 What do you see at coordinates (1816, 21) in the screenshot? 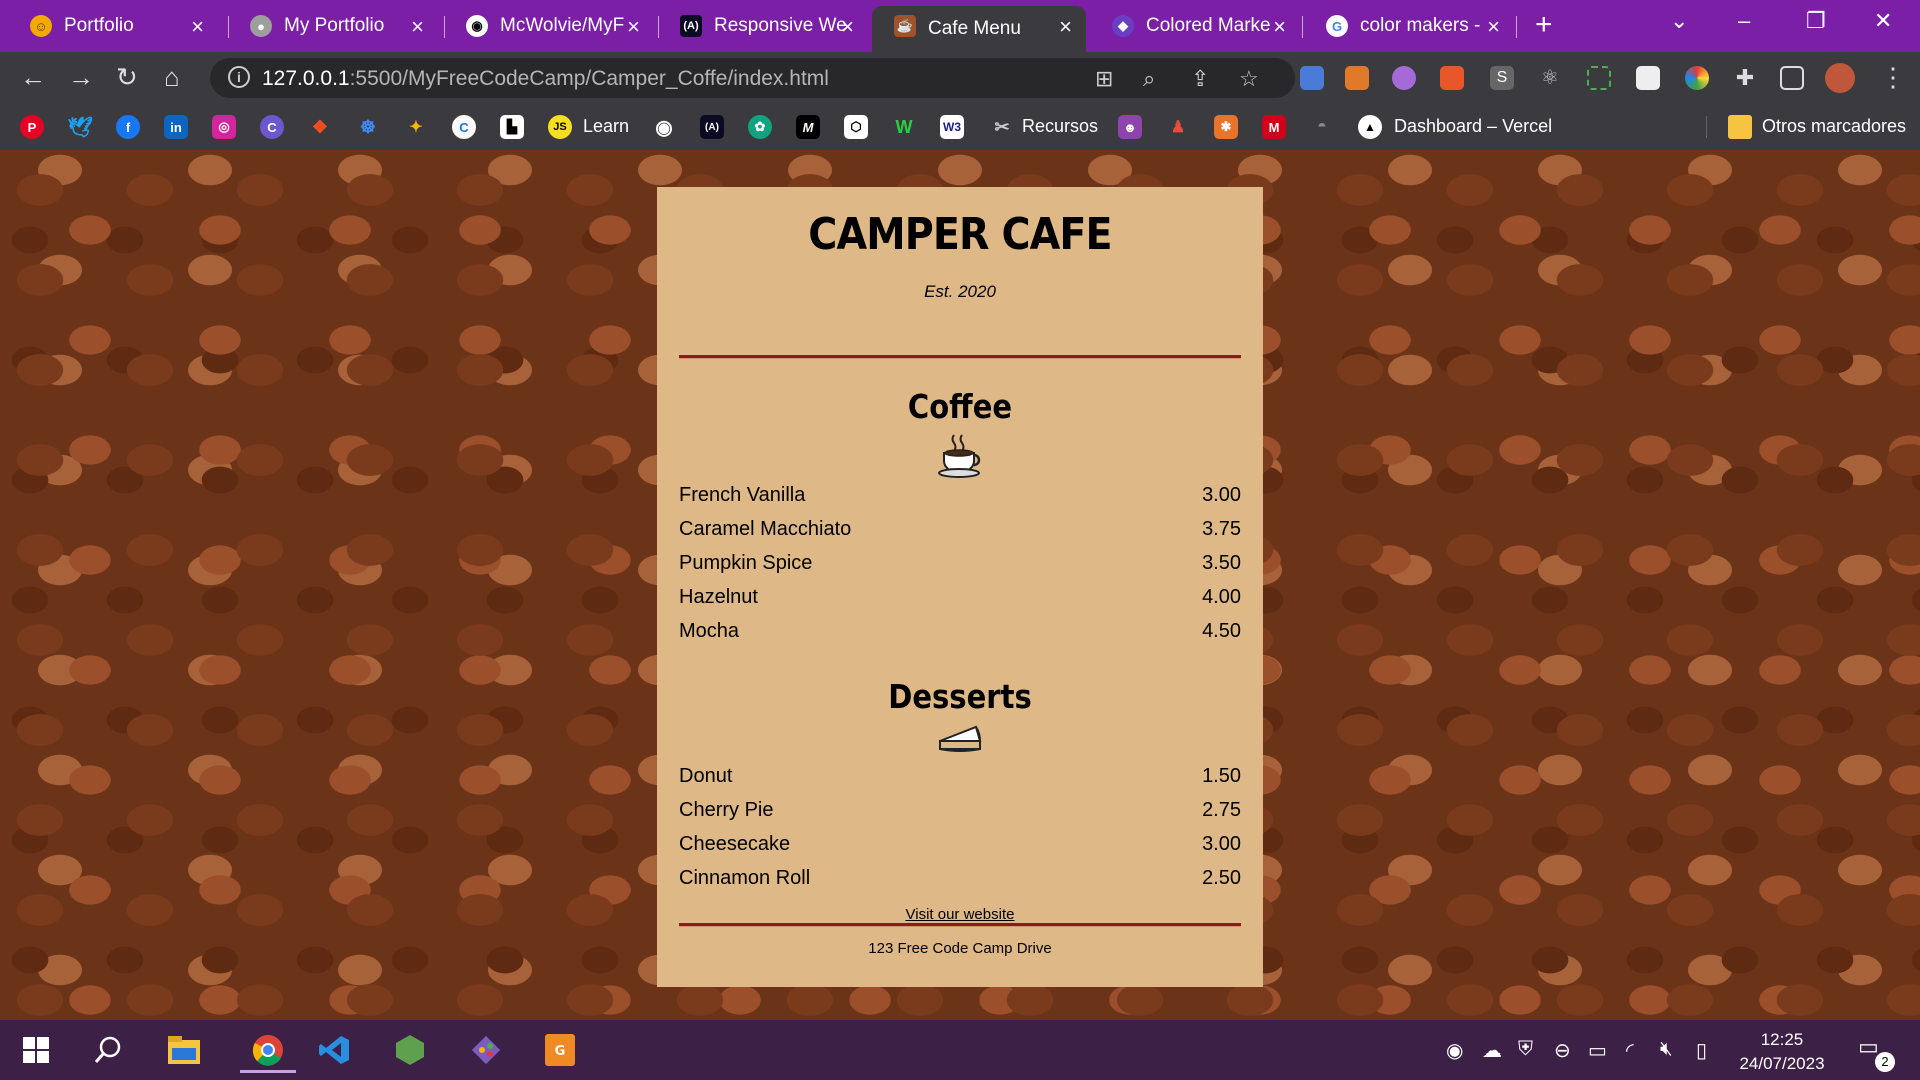
I see `restore-button: ❐` at bounding box center [1816, 21].